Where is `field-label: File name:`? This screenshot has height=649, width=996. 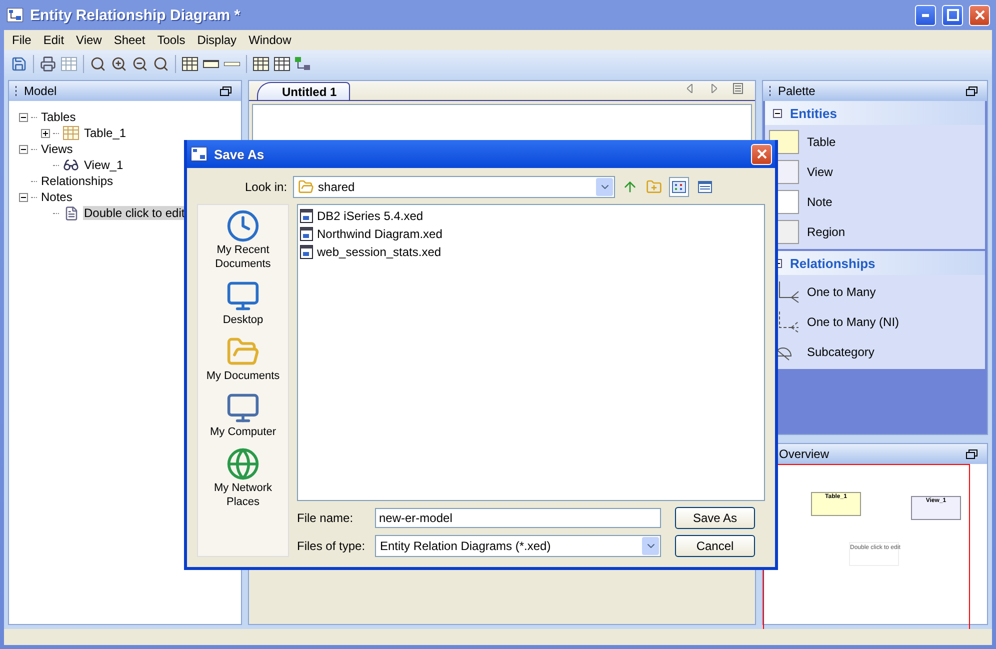
field-label: File name: is located at coordinates (325, 518).